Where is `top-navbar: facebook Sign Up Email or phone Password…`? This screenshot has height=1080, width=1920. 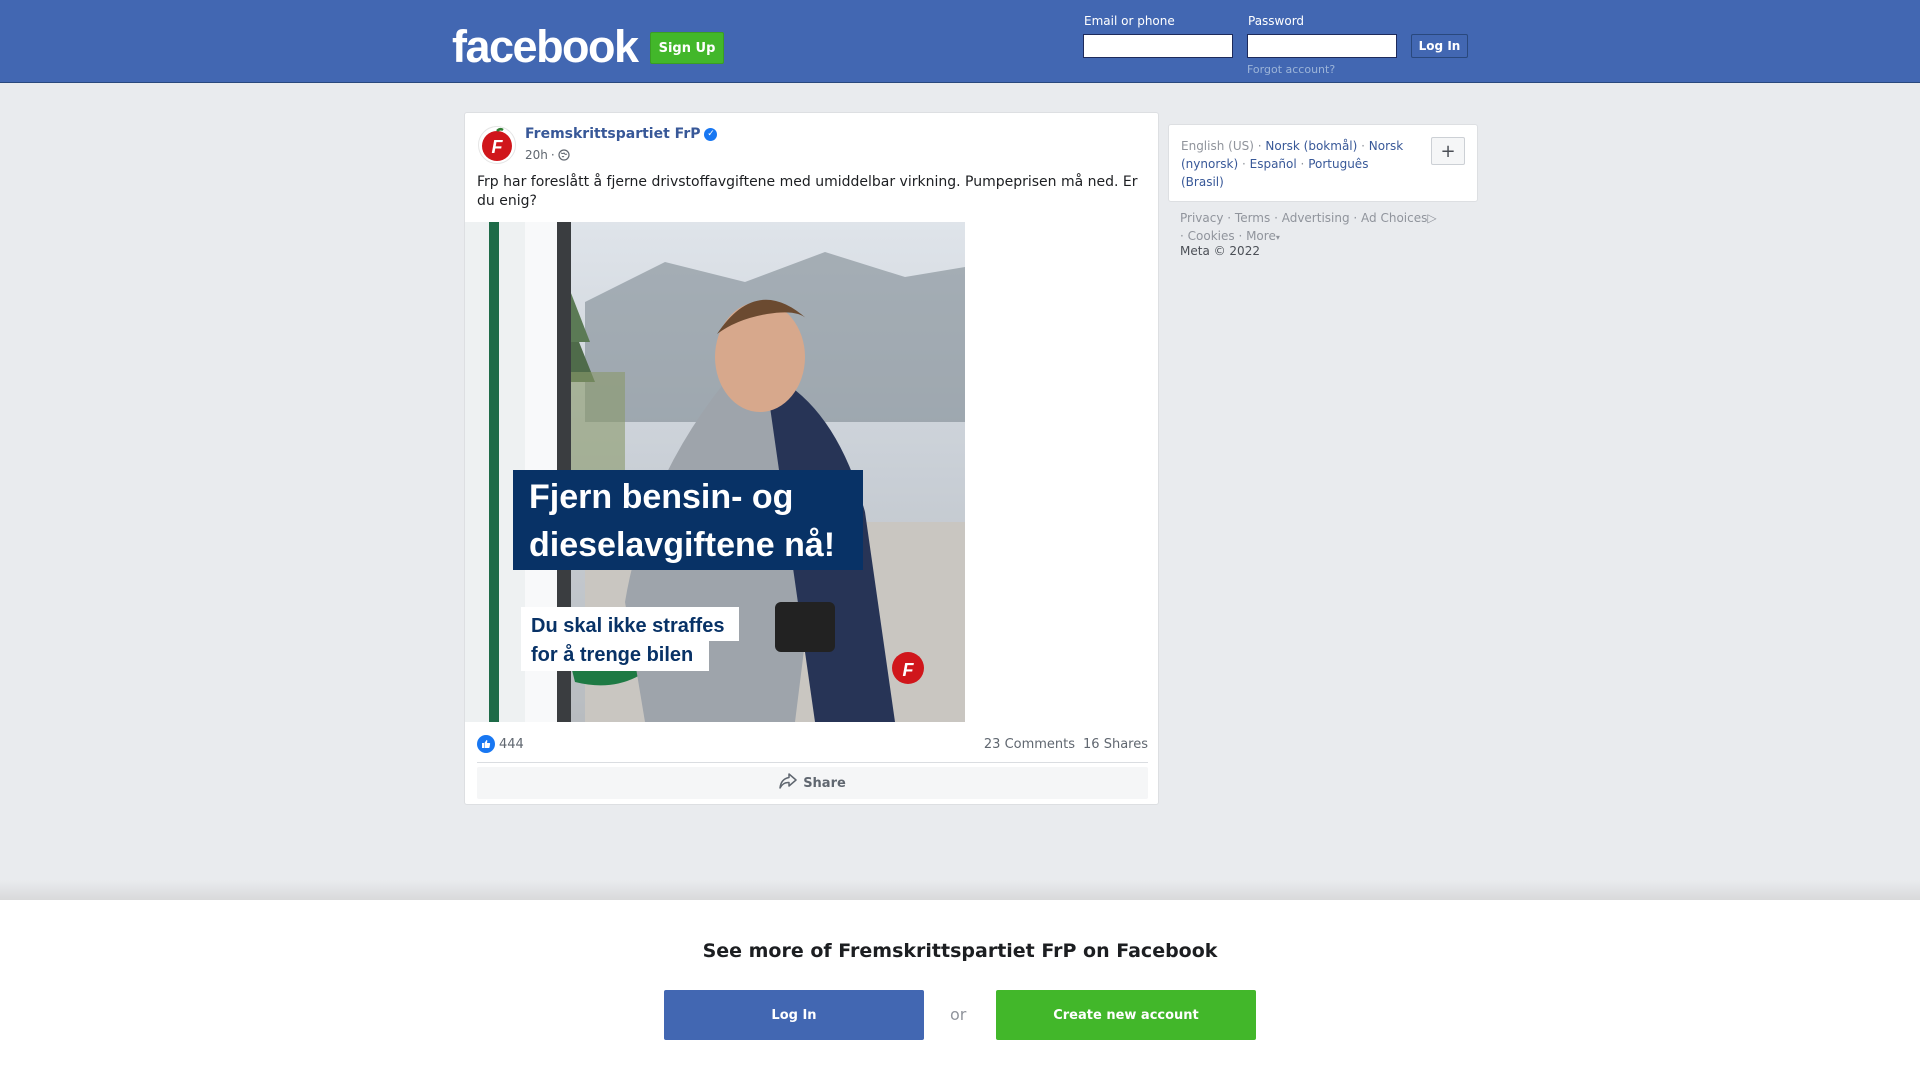
top-navbar: facebook Sign Up Email or phone Password… is located at coordinates (960, 41).